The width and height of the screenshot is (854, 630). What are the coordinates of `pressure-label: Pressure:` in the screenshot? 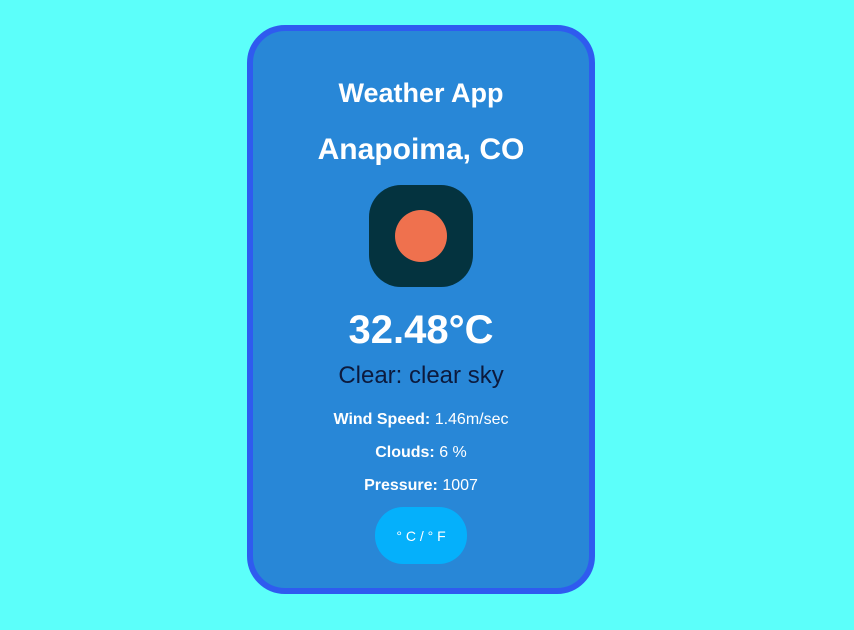 It's located at (401, 485).